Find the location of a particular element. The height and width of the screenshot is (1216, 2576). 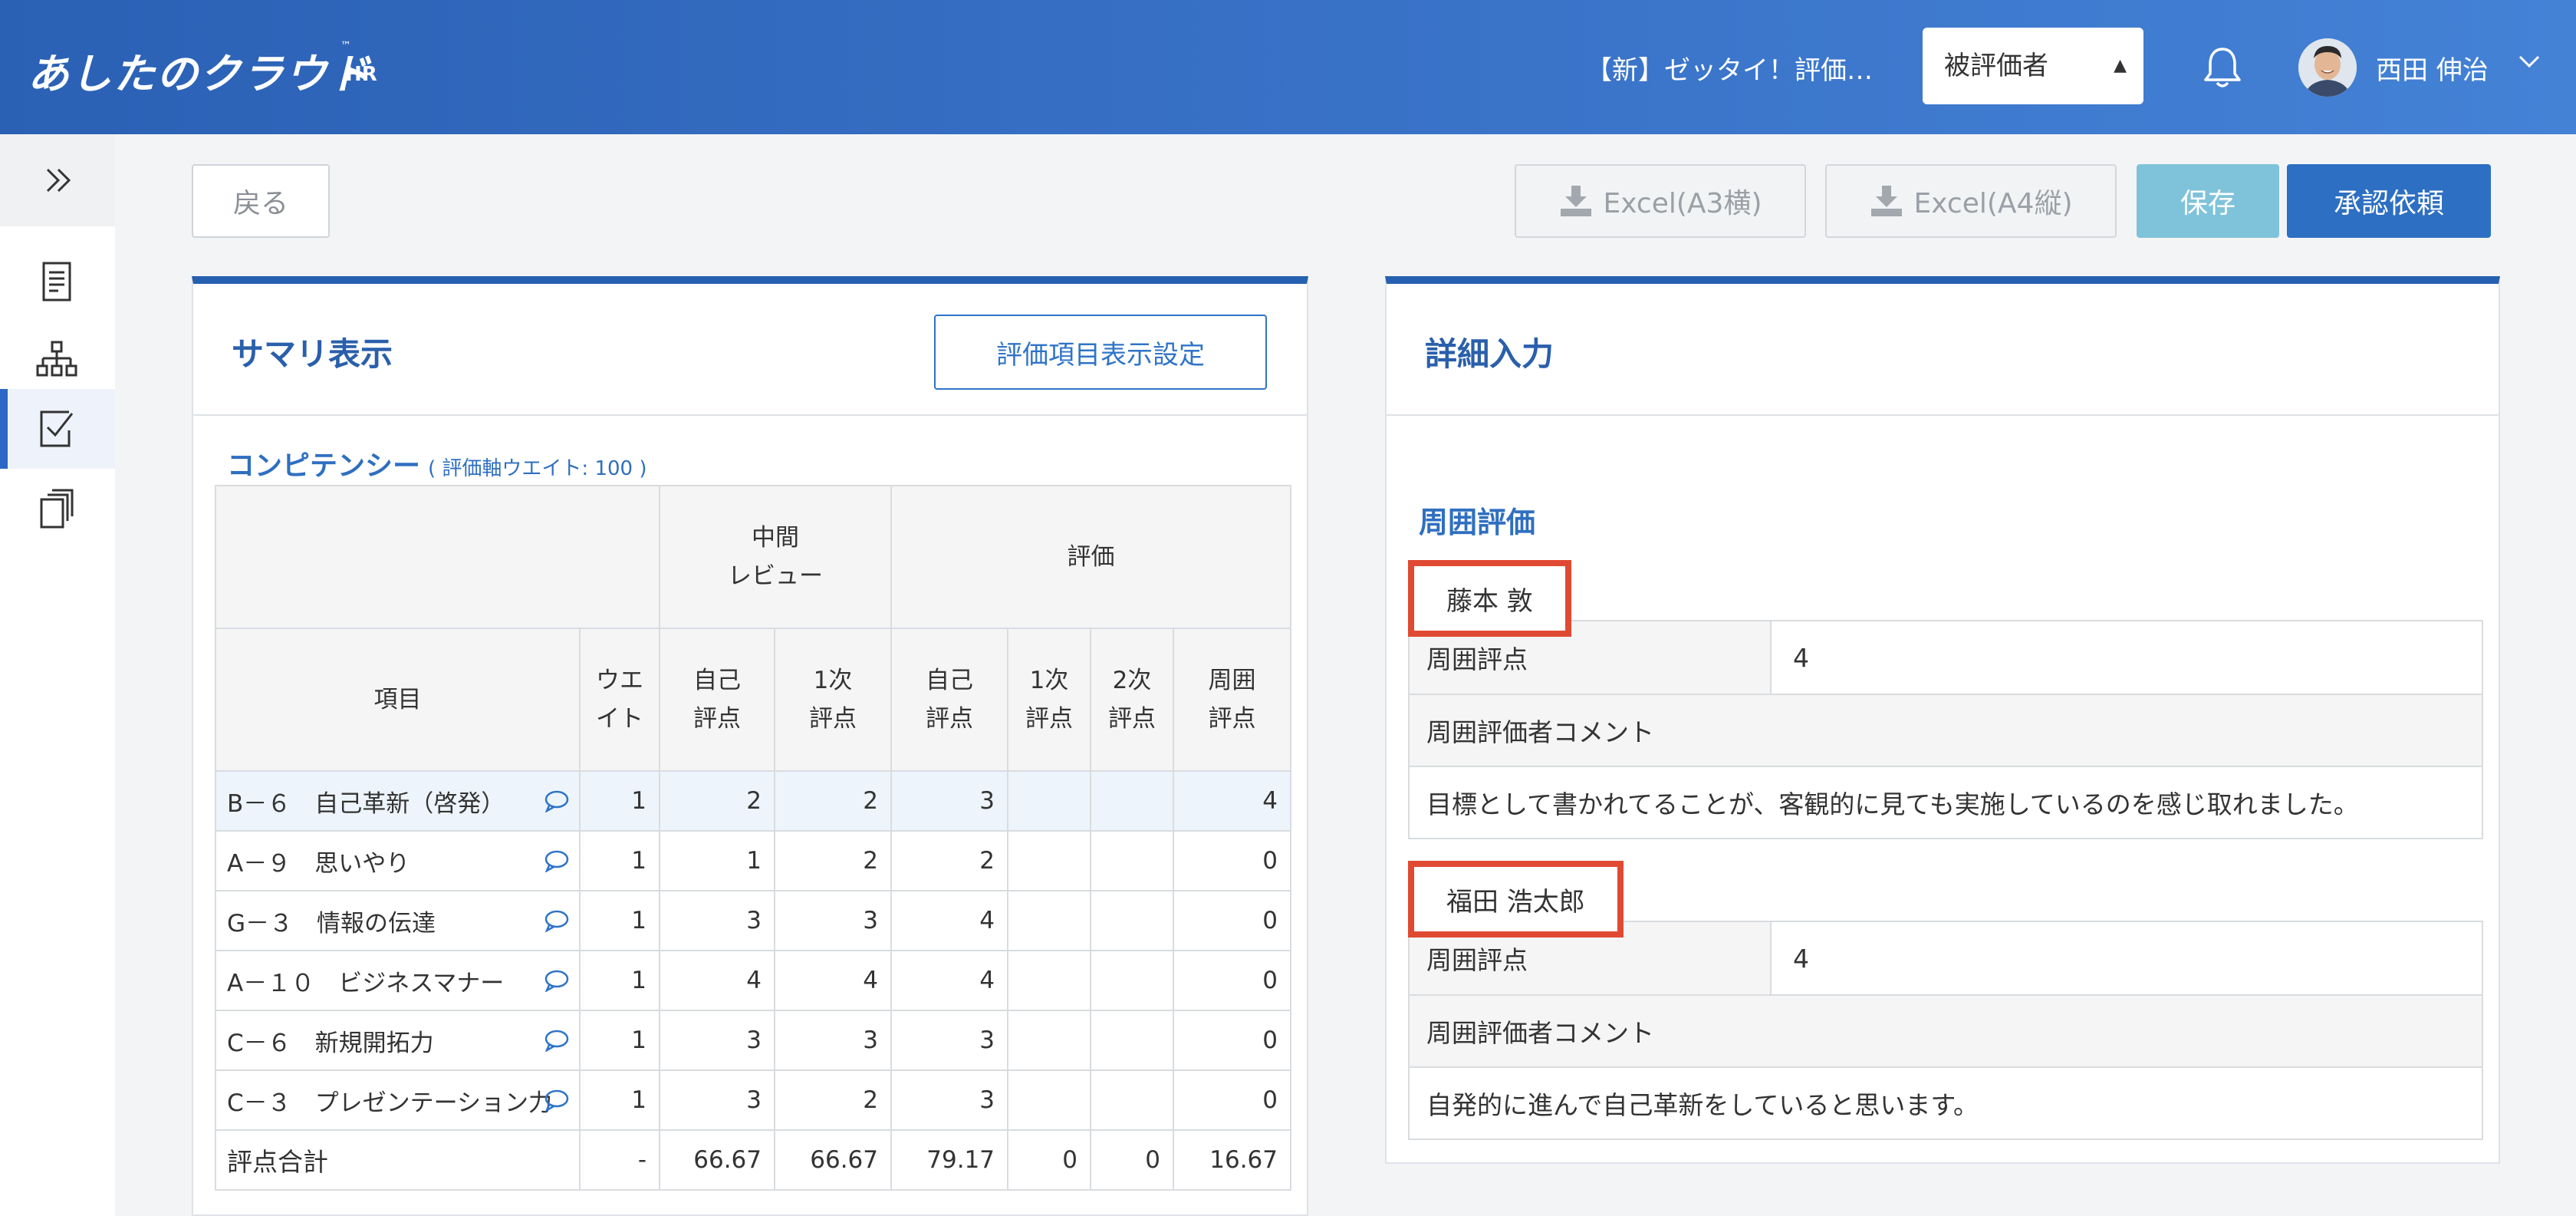

col-mid-self: 自己 評点 is located at coordinates (717, 700).